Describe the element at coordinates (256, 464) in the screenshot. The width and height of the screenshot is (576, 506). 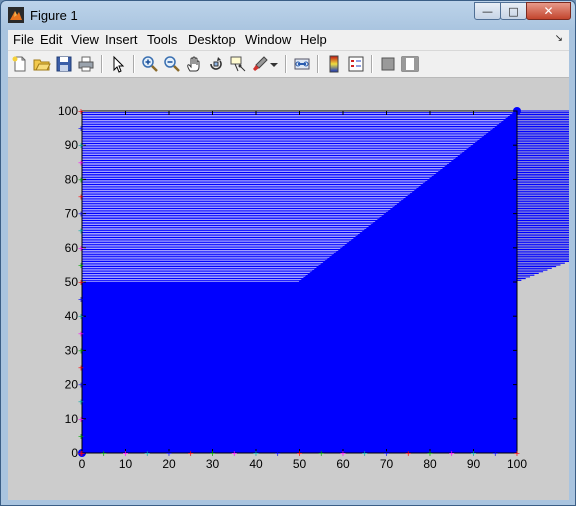
I see `x-tick-label: 40` at that location.